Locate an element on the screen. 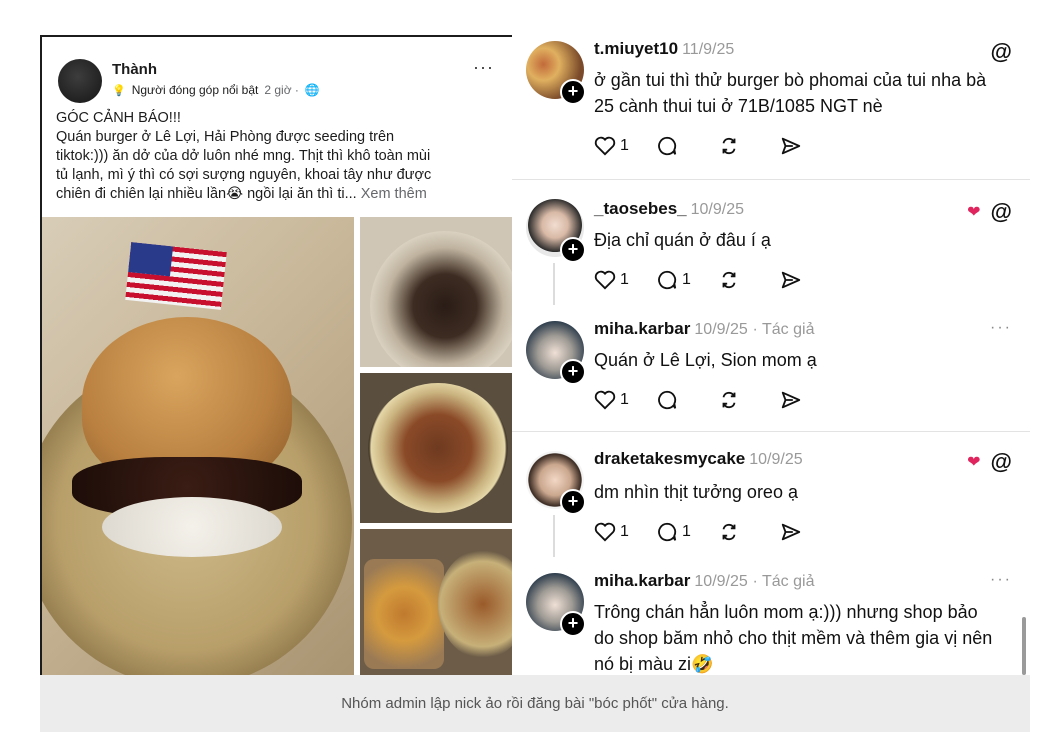 The height and width of the screenshot is (732, 1051). comment-username: t.miuyet10 11/9/25 is located at coordinates (664, 49).